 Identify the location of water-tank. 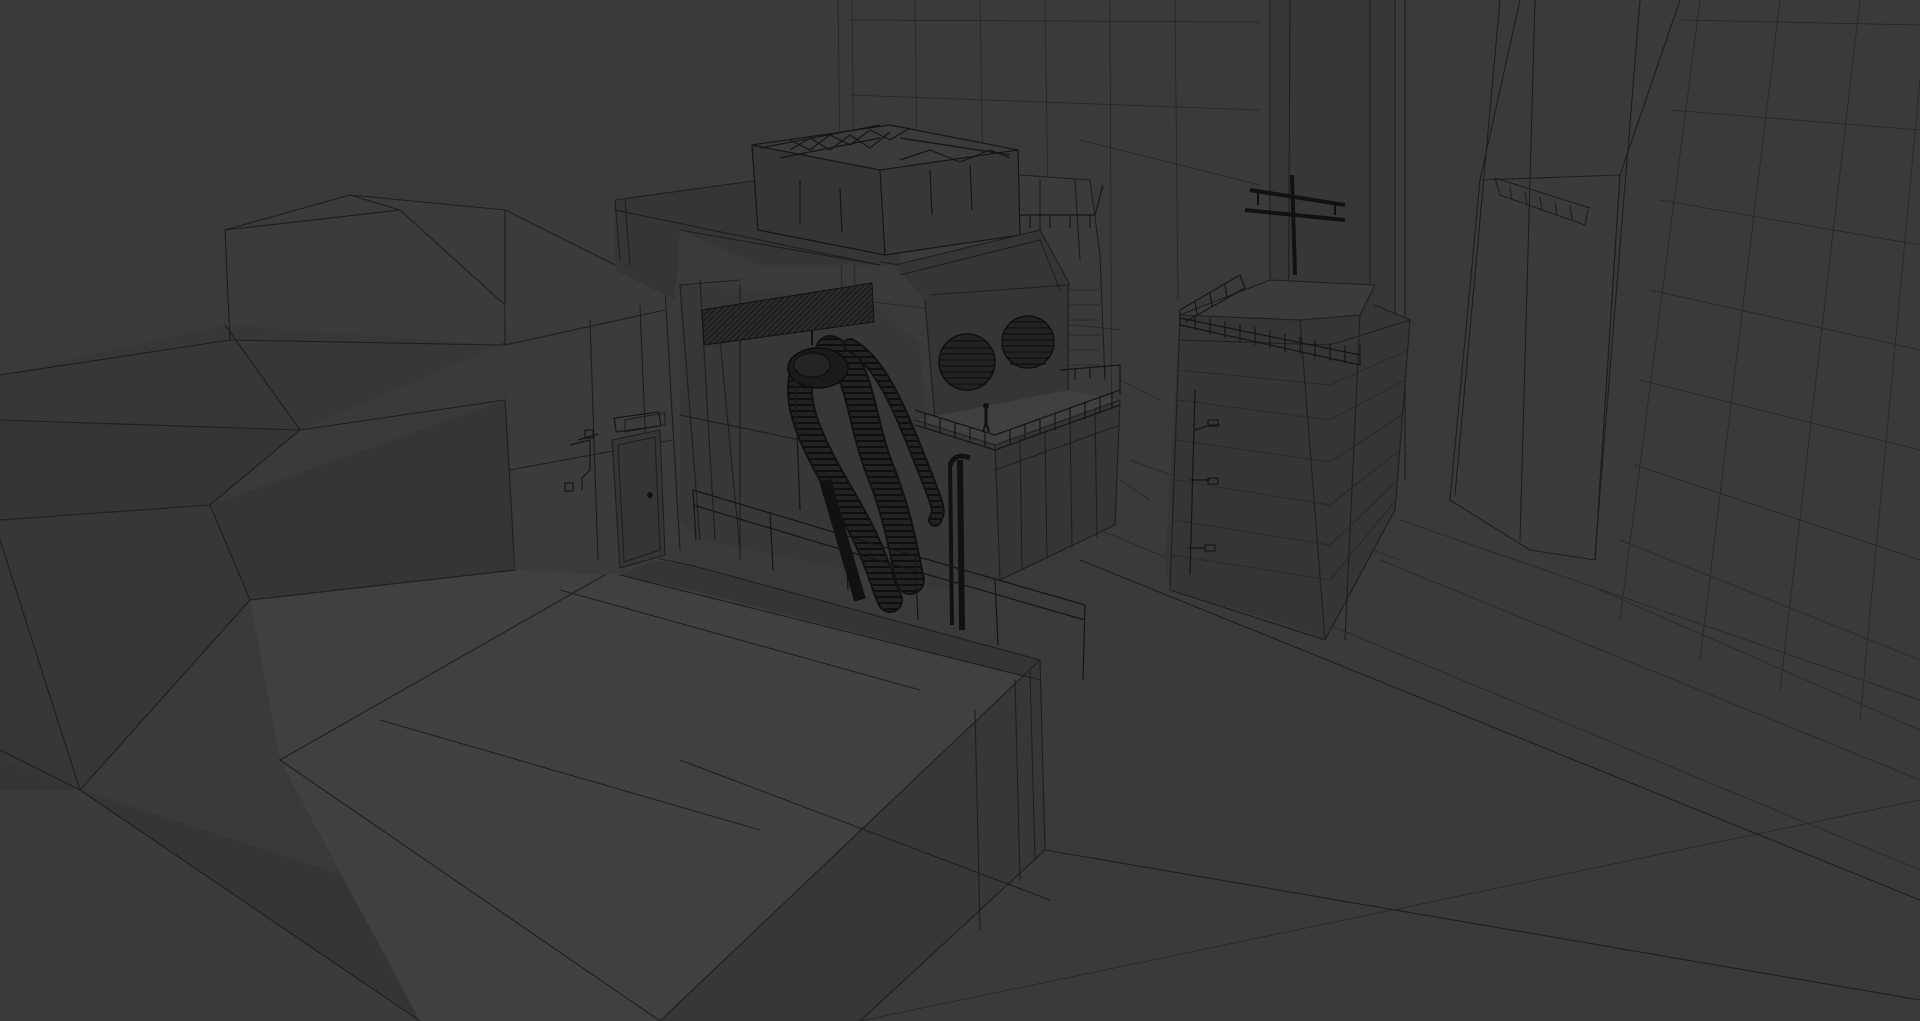
(886, 190).